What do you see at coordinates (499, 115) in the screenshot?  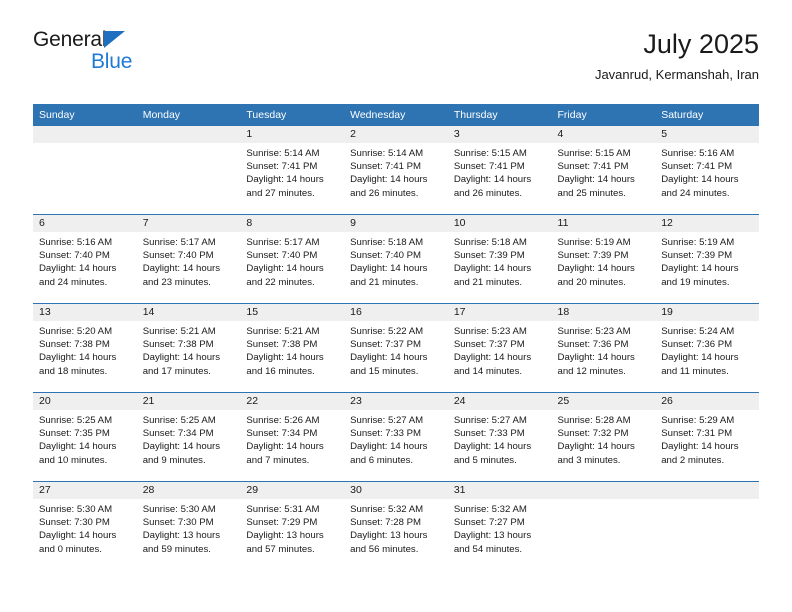 I see `weekday-header-thursday: Thursday` at bounding box center [499, 115].